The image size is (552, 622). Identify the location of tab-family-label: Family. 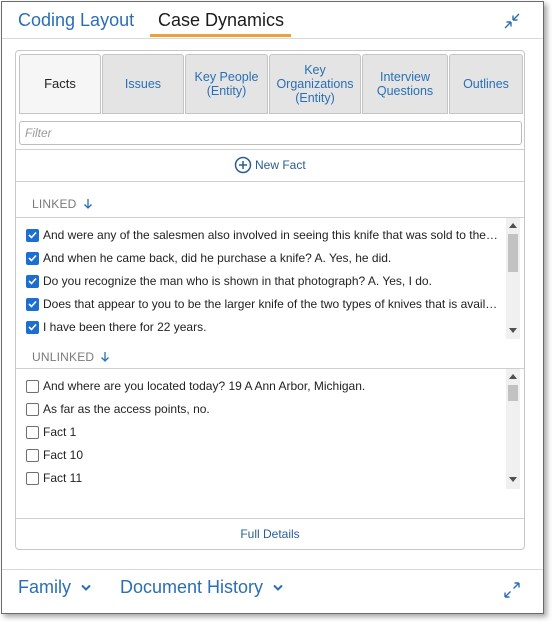
(44, 587).